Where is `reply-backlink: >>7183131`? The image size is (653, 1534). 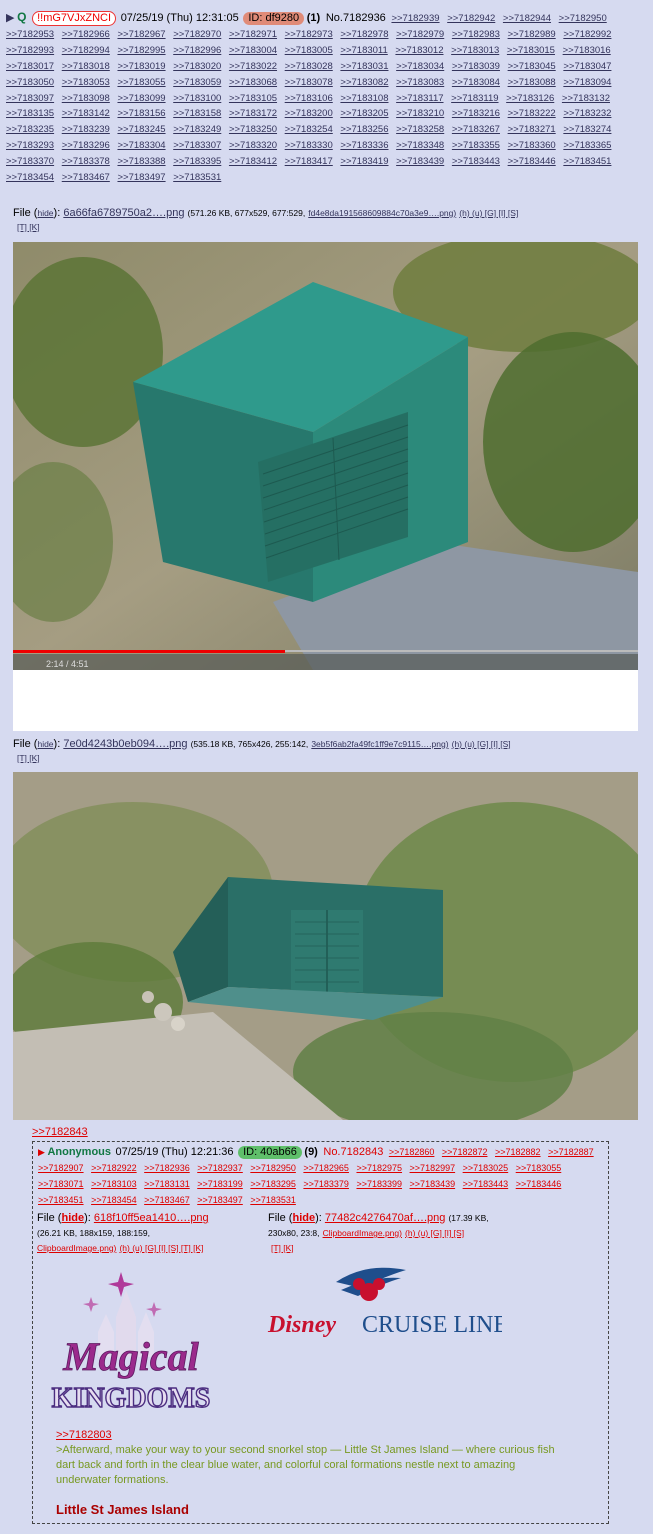 reply-backlink: >>7183131 is located at coordinates (167, 1184).